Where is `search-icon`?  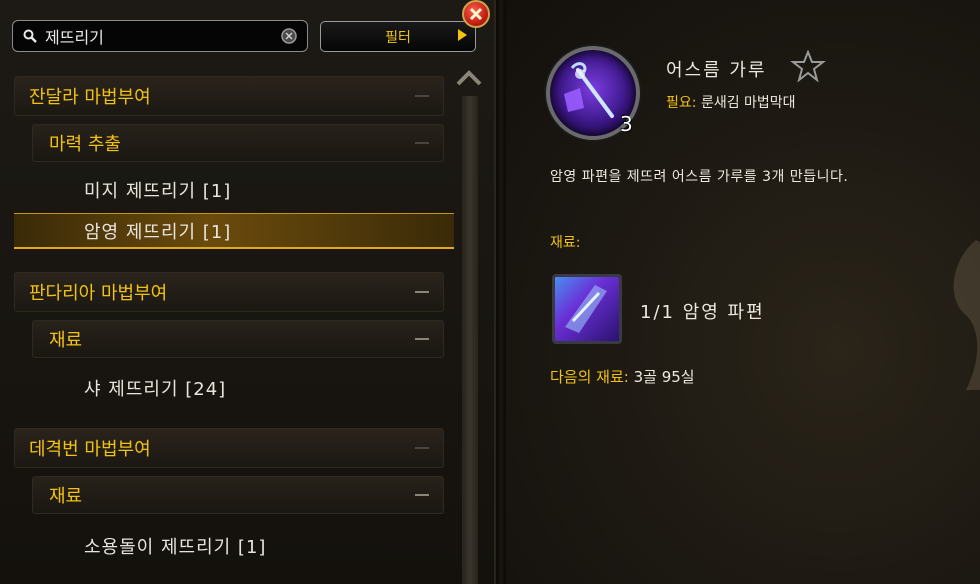
search-icon is located at coordinates (30, 36).